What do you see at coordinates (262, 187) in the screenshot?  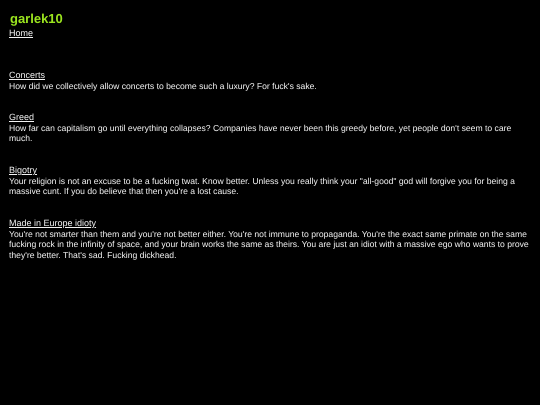 I see `post-excerpt: Your religion is not an excuse to be a fucking twat. Know better. Unless you really think your "all-good" god will forgive you for being a massive cunt. If you do believe that then you're a lost cause.` at bounding box center [262, 187].